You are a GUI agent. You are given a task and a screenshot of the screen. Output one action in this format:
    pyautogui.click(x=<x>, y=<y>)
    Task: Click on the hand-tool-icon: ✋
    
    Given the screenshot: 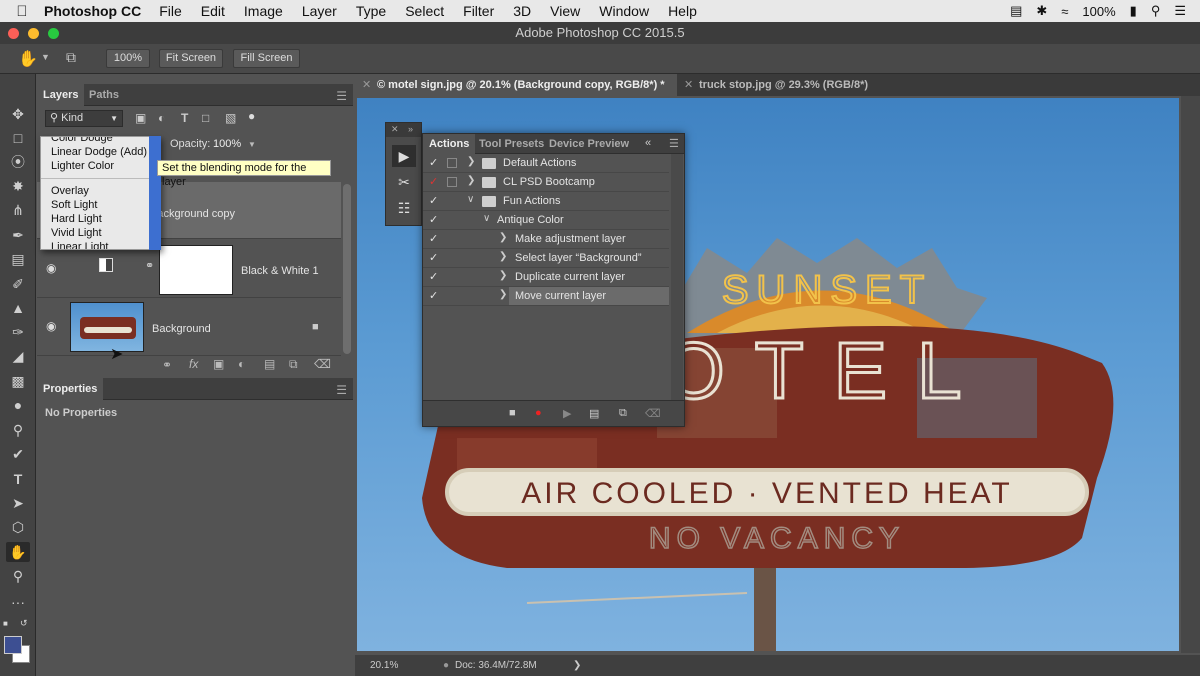 What is the action you would take?
    pyautogui.click(x=18, y=552)
    